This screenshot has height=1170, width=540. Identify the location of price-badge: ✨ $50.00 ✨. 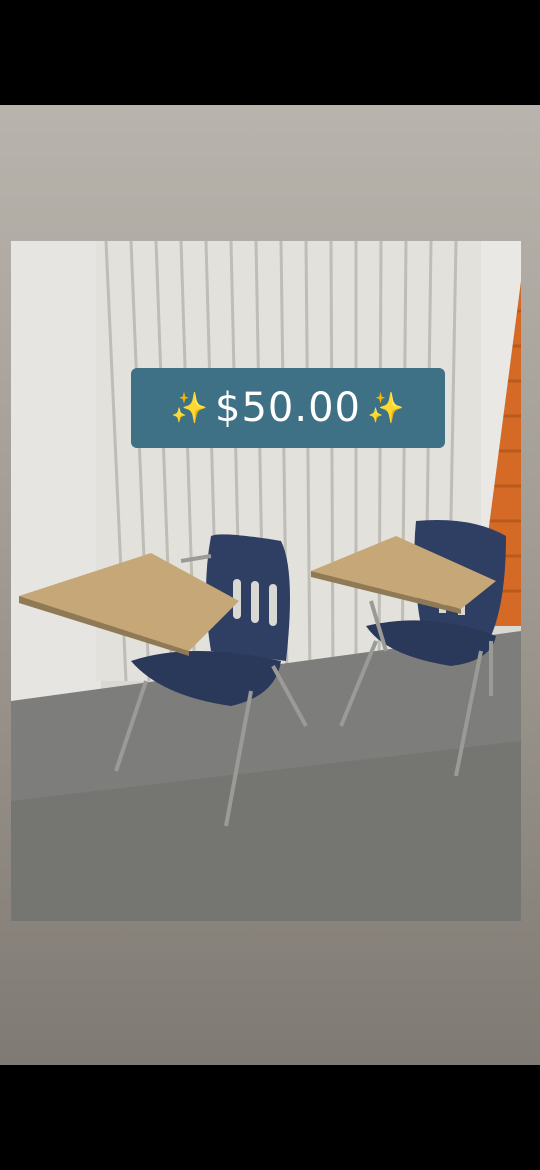
(288, 408).